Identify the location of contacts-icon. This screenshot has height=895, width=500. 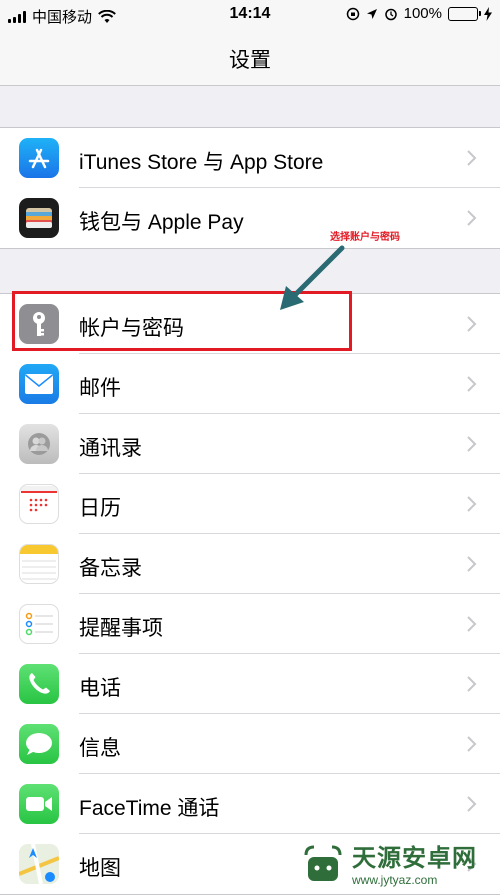
(39, 444).